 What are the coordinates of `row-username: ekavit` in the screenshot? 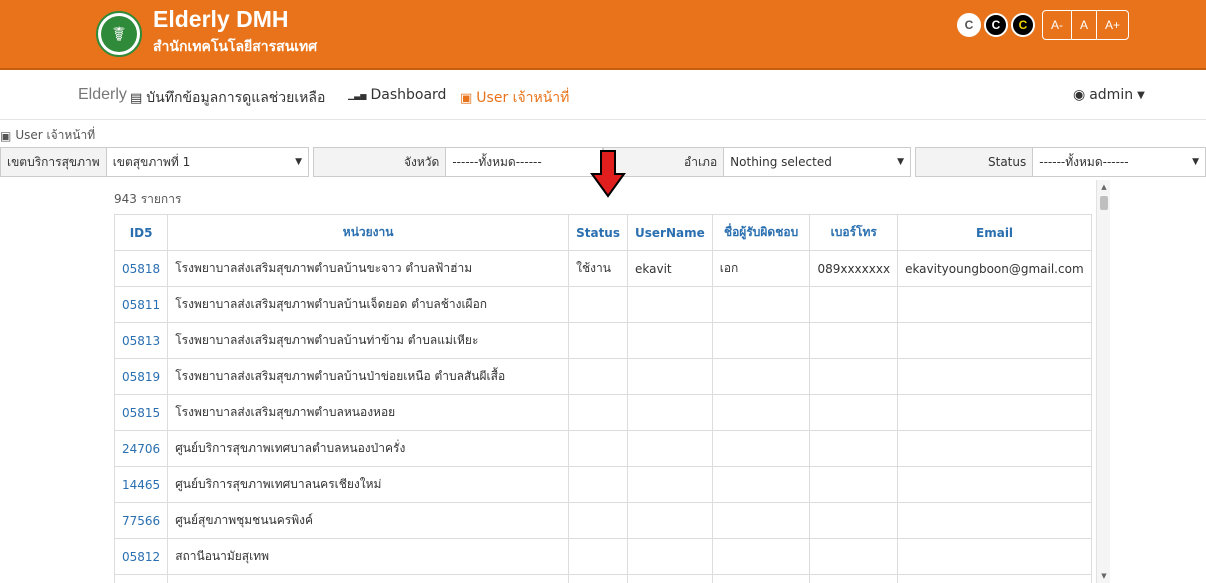 It's located at (670, 268).